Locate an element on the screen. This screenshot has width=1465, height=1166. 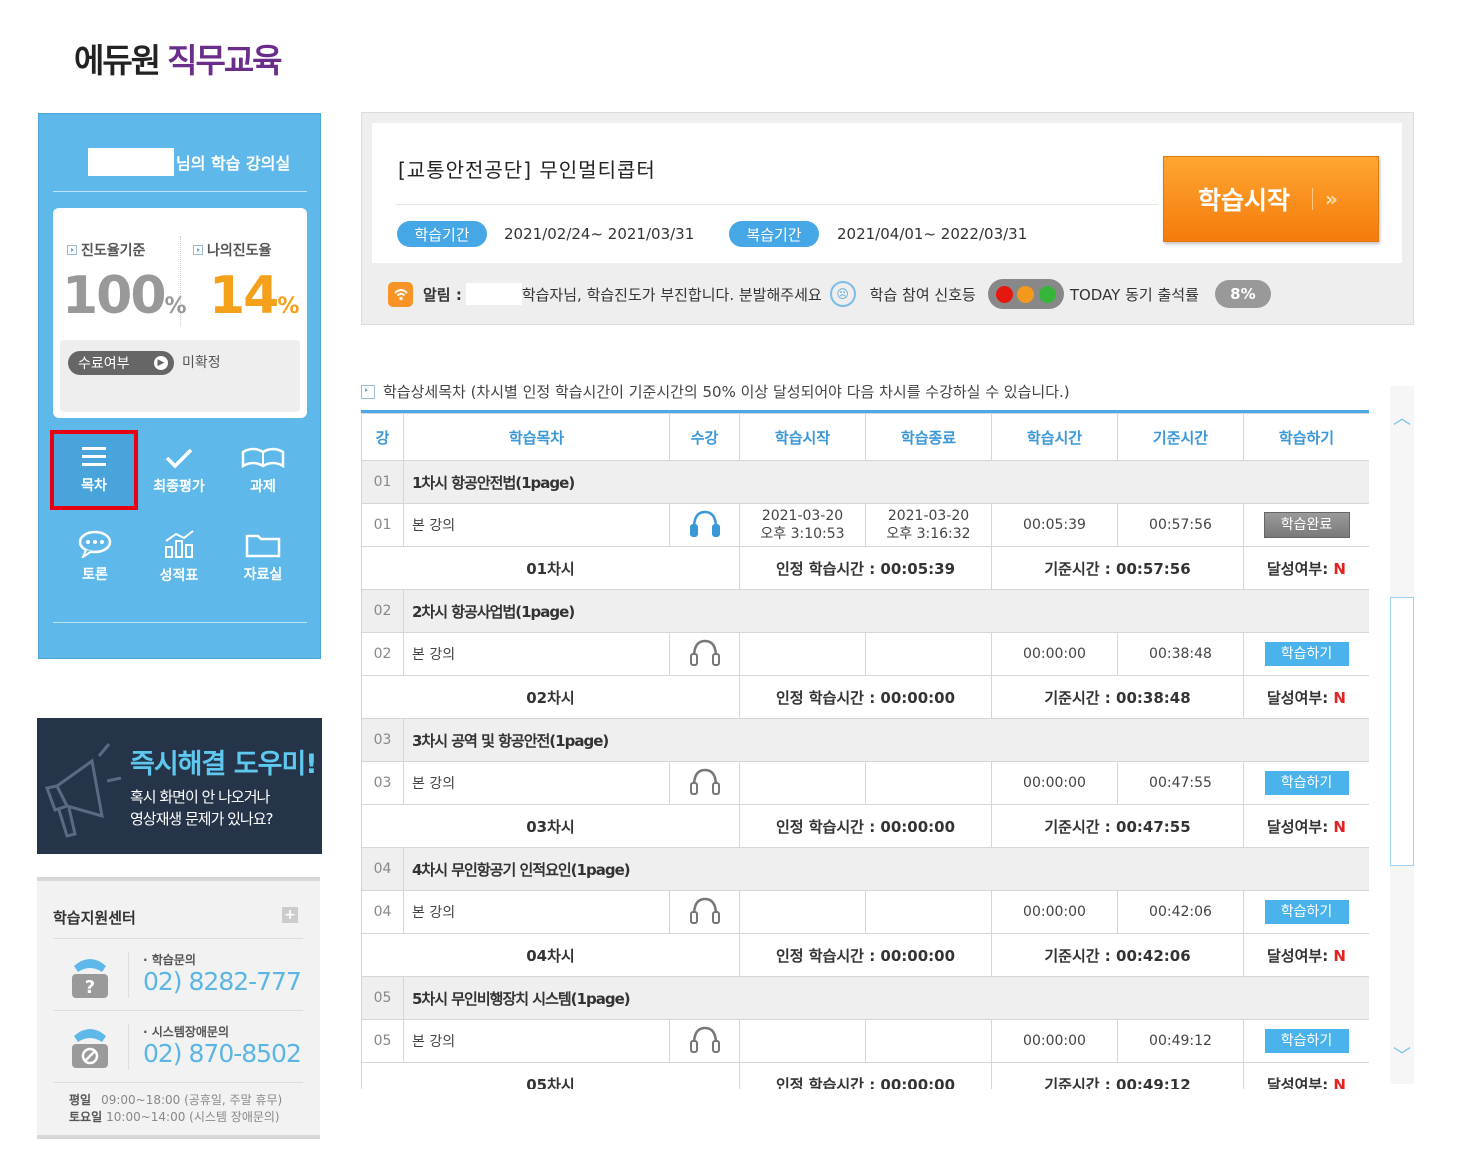
megaphone-icon is located at coordinates (83, 790).